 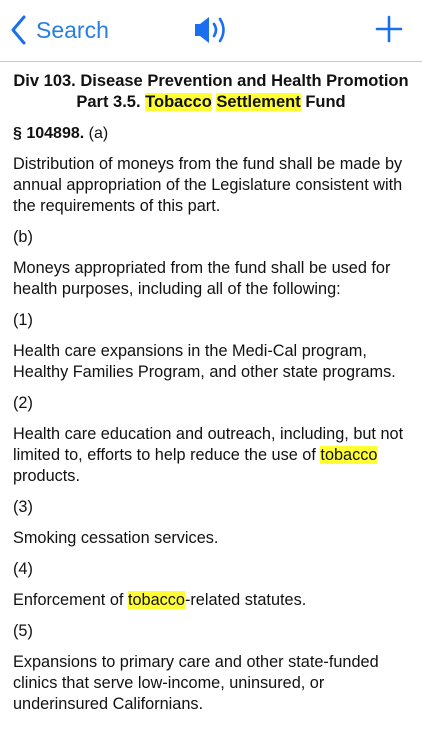 I want to click on item-3-label: (3), so click(x=23, y=507).